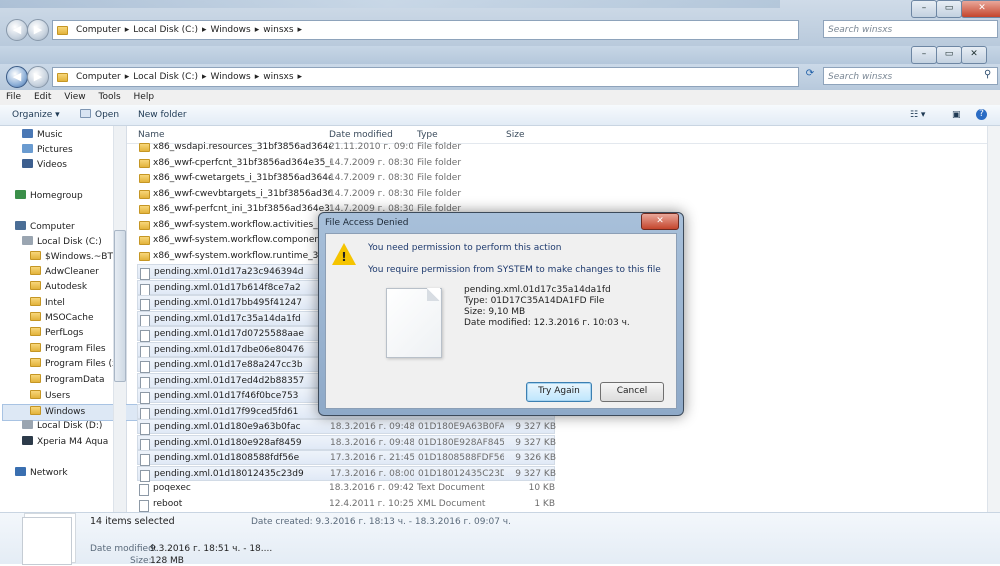  Describe the element at coordinates (910, 29) in the screenshot. I see `background-search-input: Search winsxs` at that location.